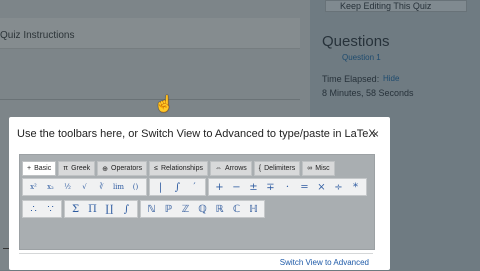 This screenshot has height=271, width=480. I want to click on symbol-button: ′, so click(194, 187).